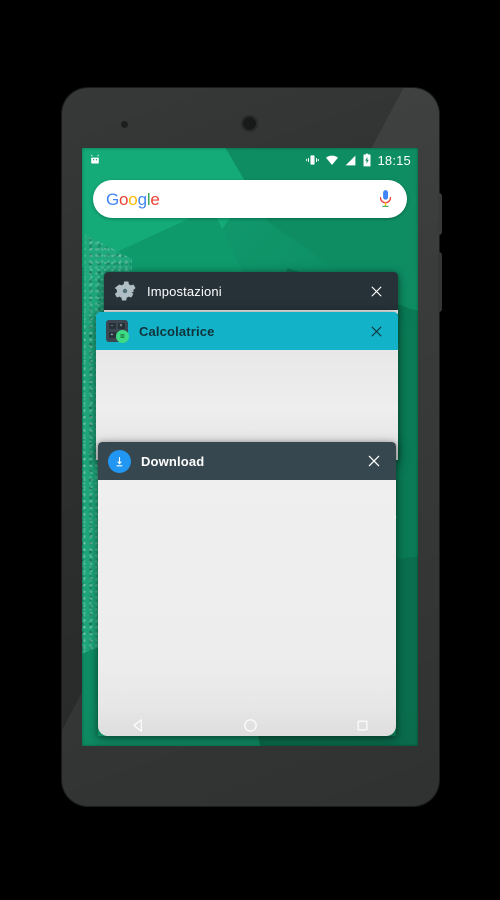 This screenshot has width=500, height=900. Describe the element at coordinates (124, 124) in the screenshot. I see `proximity-sensor-icon` at that location.